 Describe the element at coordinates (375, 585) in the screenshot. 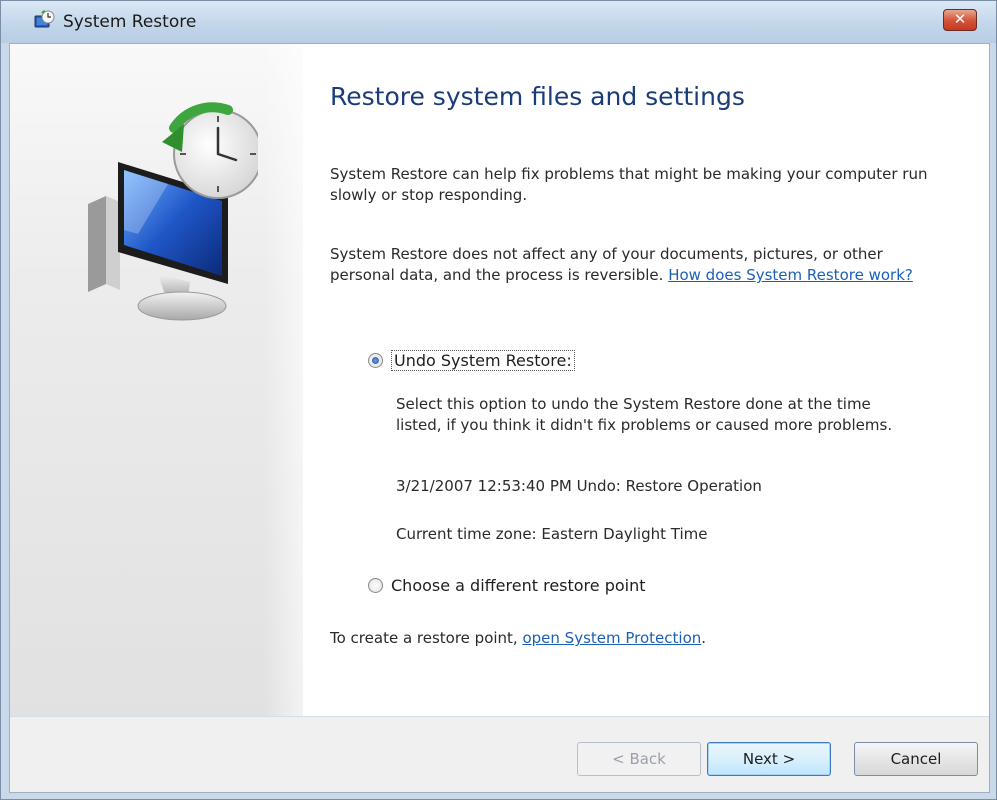

I see `radio-unselected-icon` at that location.